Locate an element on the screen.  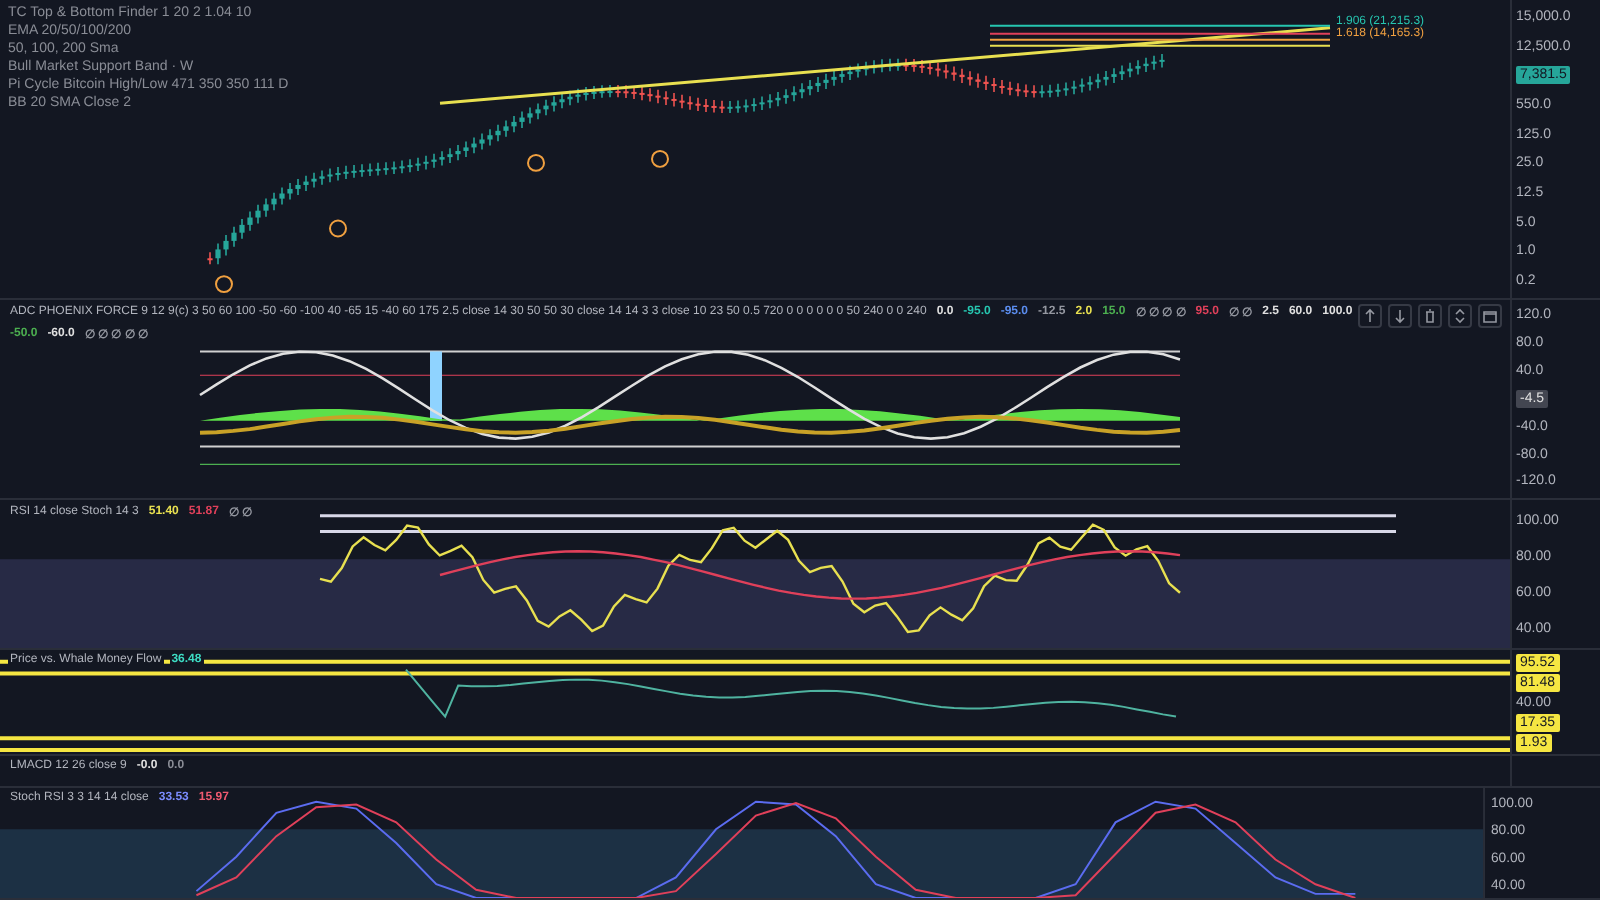
arrow-up-icon is located at coordinates (1370, 316).